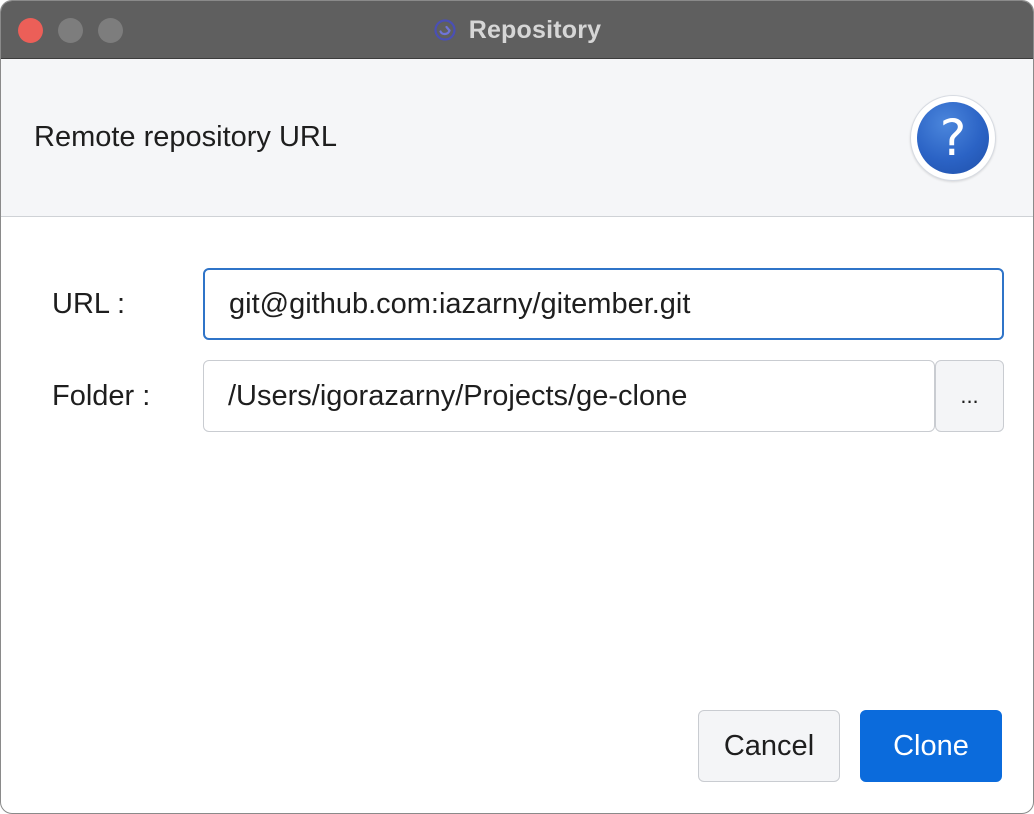  Describe the element at coordinates (769, 746) in the screenshot. I see `cancel-button: Cancel` at that location.